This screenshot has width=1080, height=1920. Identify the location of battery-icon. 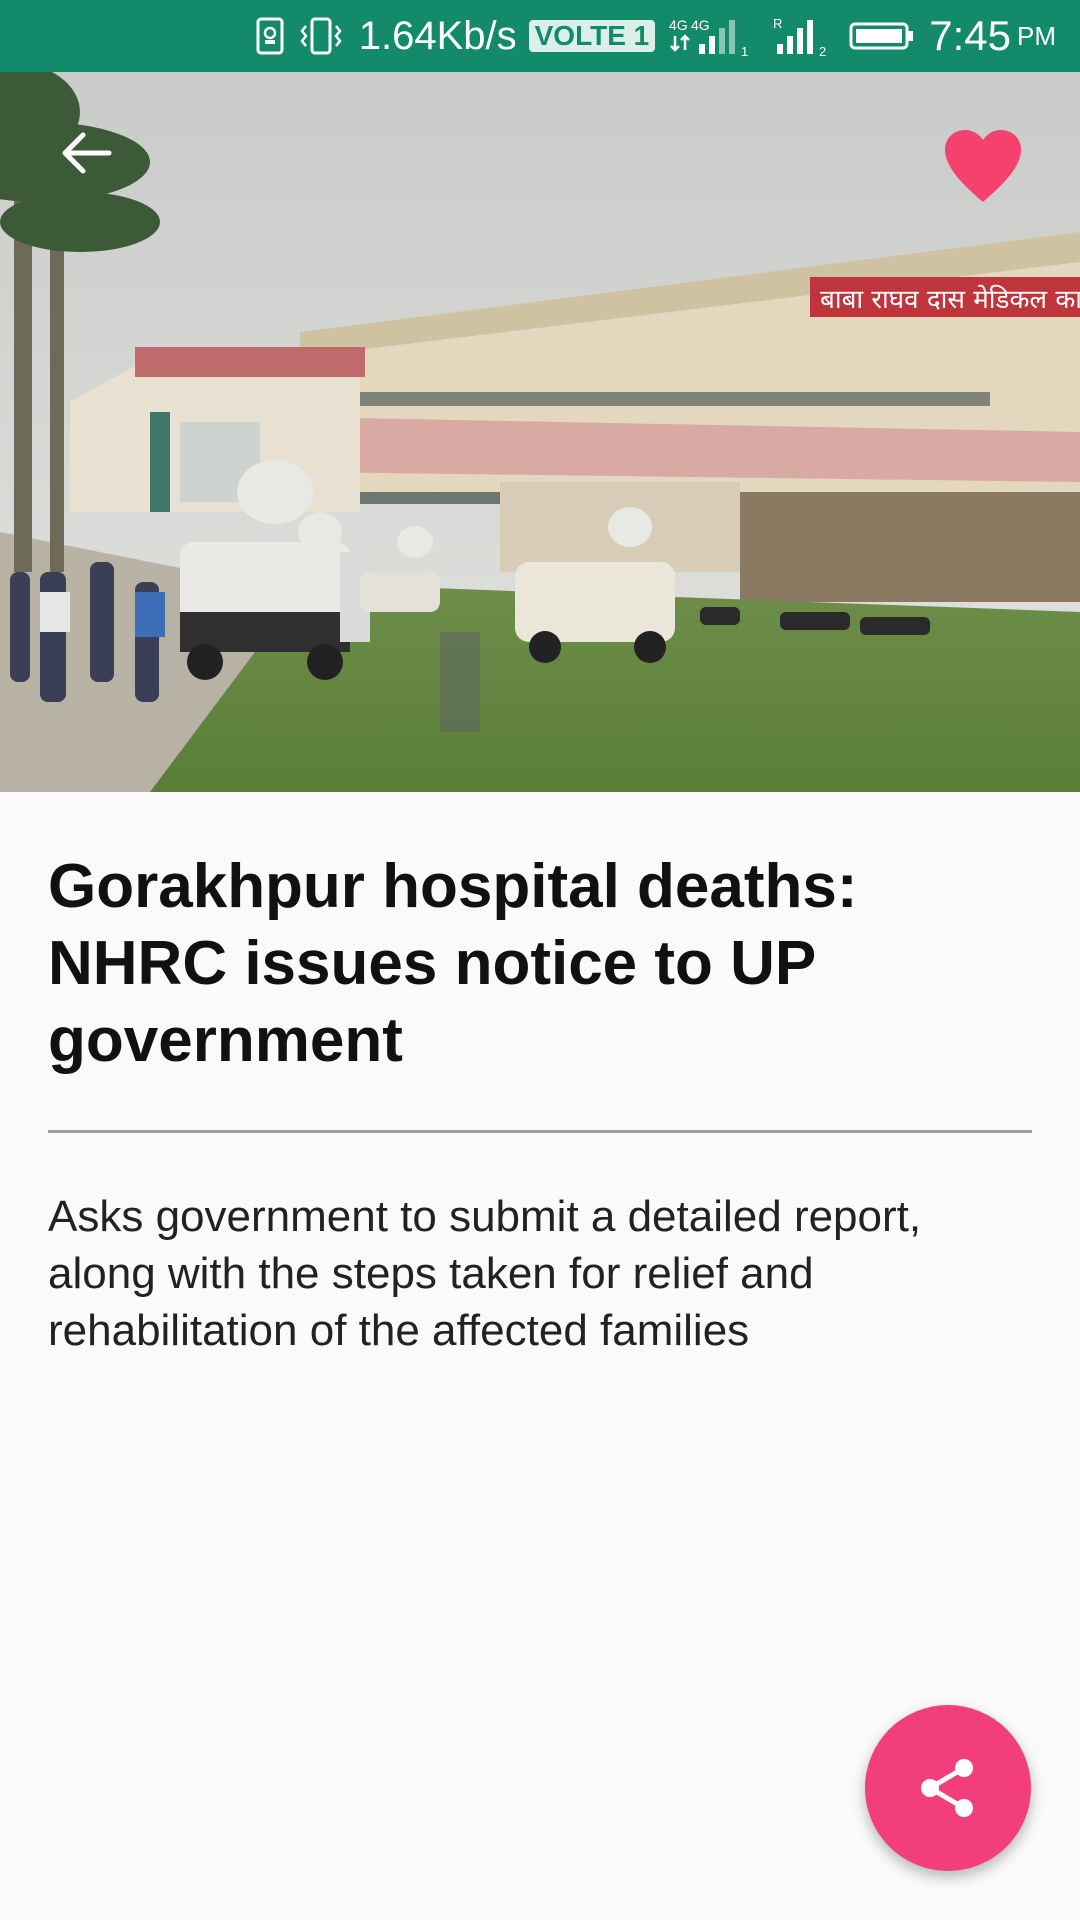
(882, 36).